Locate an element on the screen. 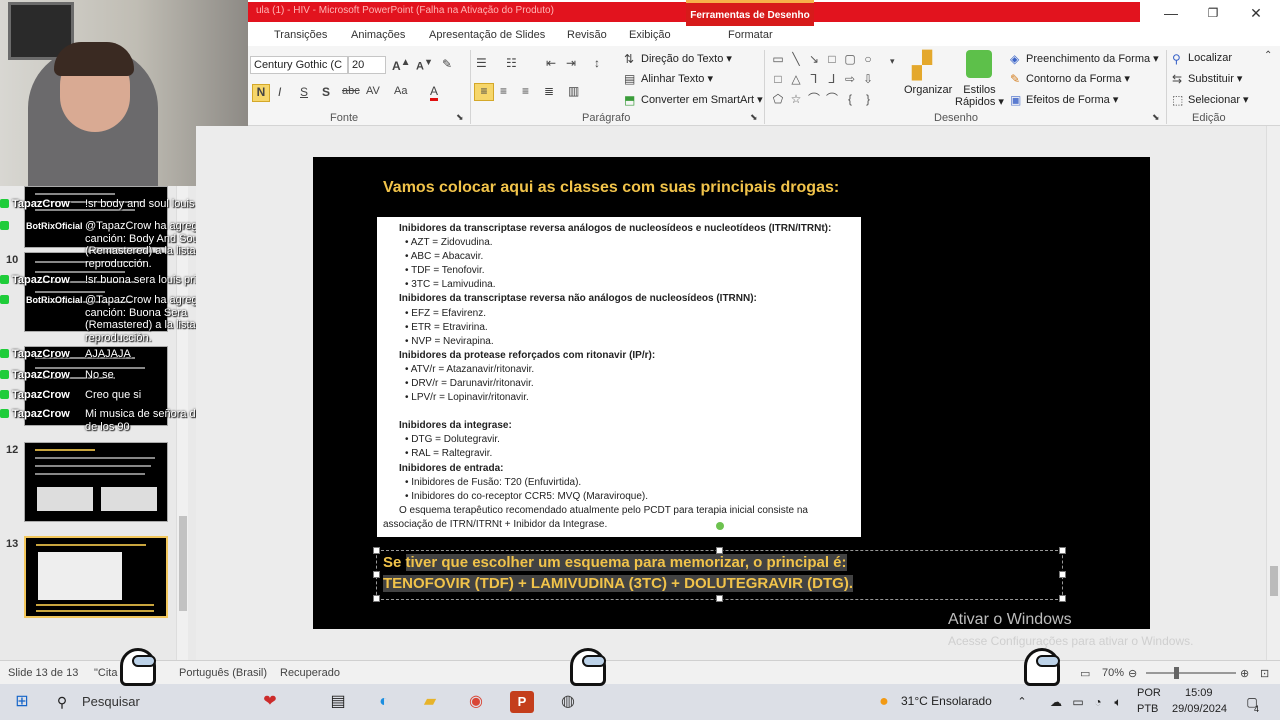  onedrive-icon: ☁ is located at coordinates (1056, 702).